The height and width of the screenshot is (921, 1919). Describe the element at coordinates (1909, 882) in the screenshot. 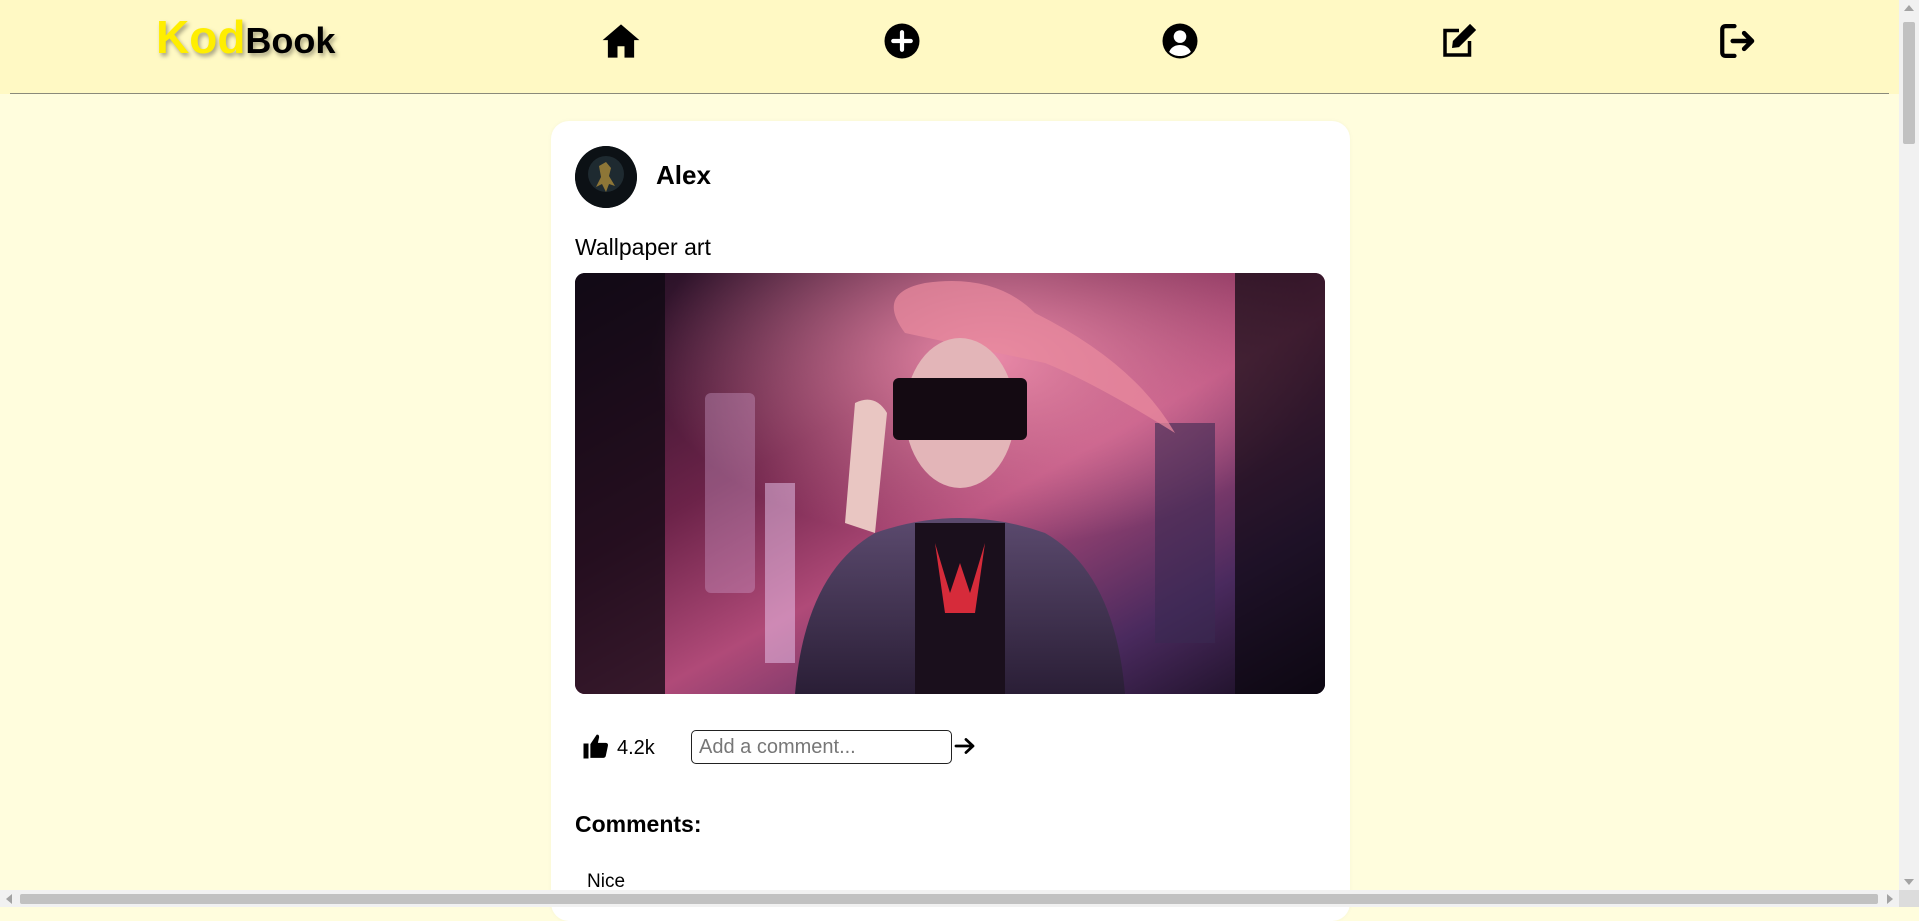

I see `scroll-down-arrow-icon` at that location.